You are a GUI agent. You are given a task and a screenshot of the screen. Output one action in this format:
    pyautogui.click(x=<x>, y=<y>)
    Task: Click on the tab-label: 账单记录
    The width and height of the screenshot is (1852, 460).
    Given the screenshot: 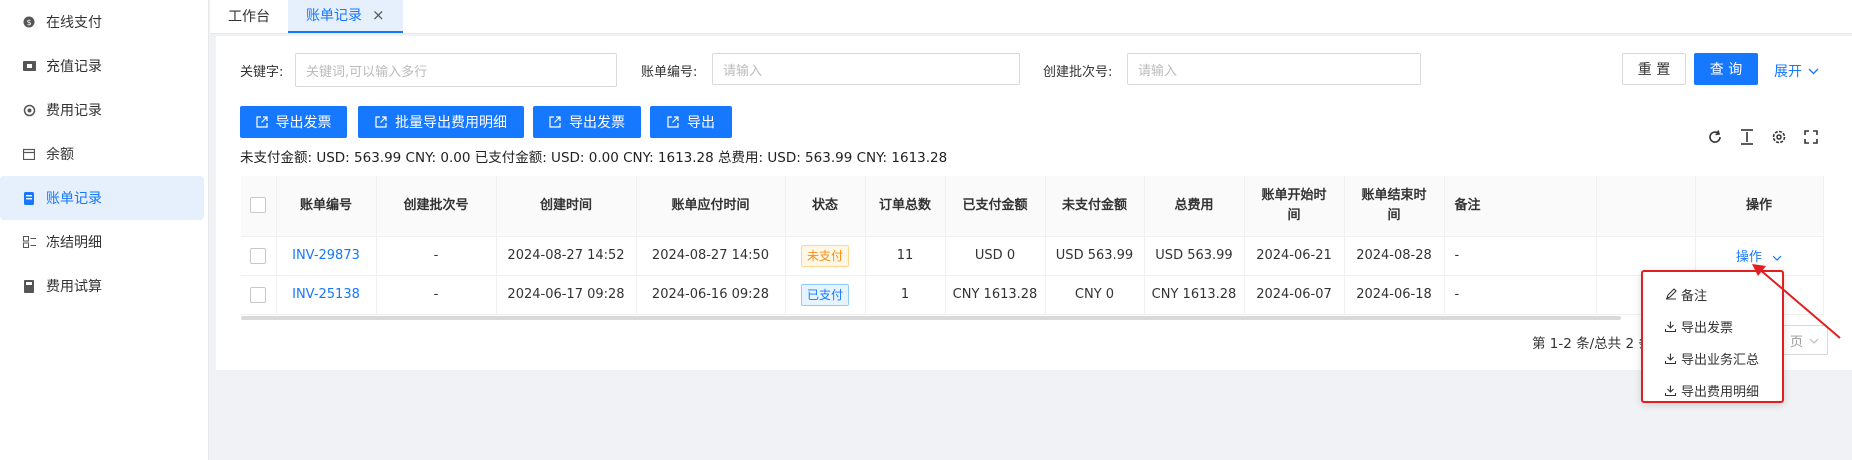 What is the action you would take?
    pyautogui.click(x=334, y=16)
    